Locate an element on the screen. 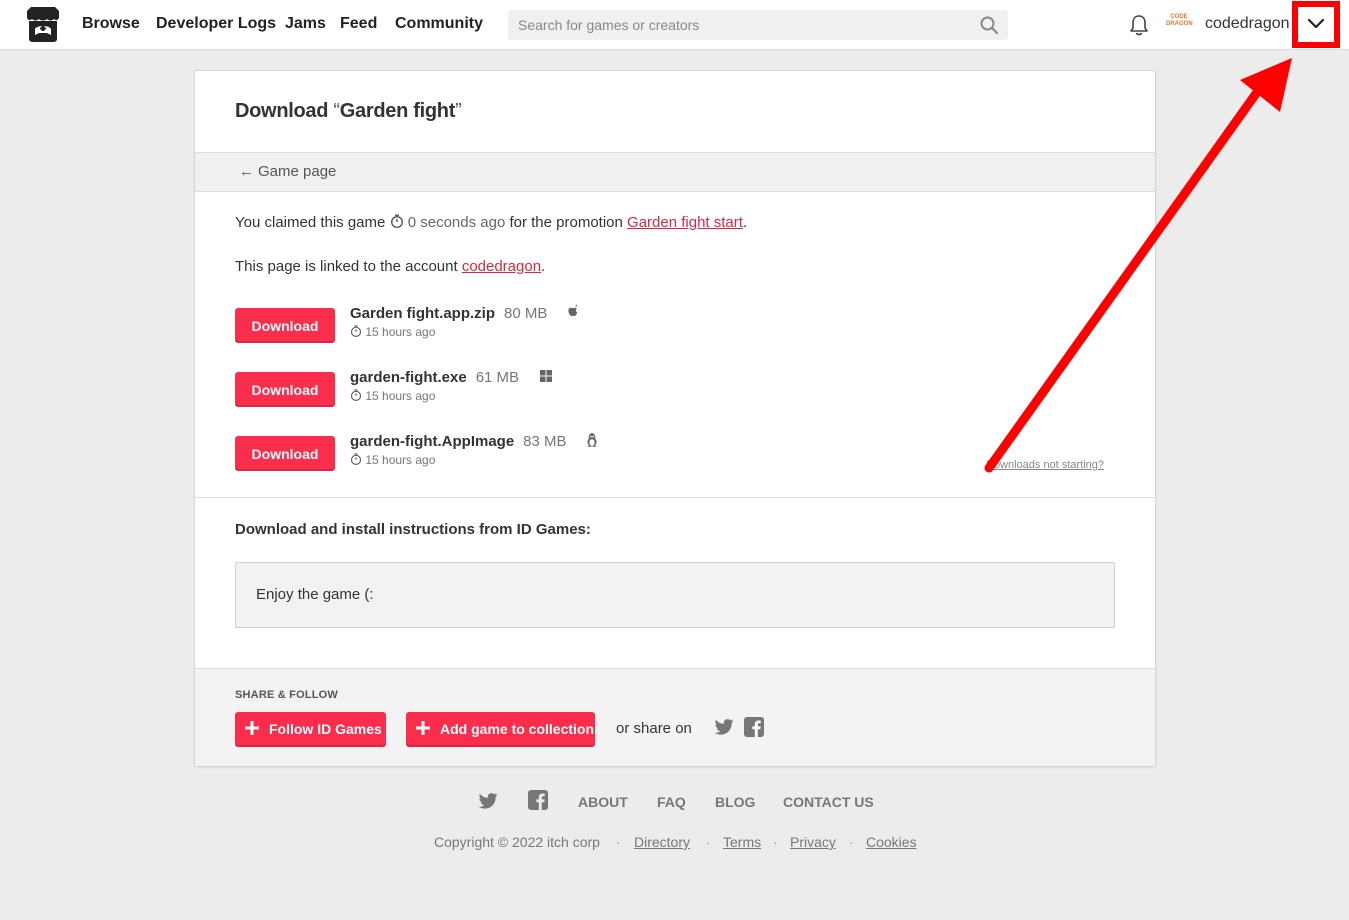  footer-facebook-icon is located at coordinates (538, 800).